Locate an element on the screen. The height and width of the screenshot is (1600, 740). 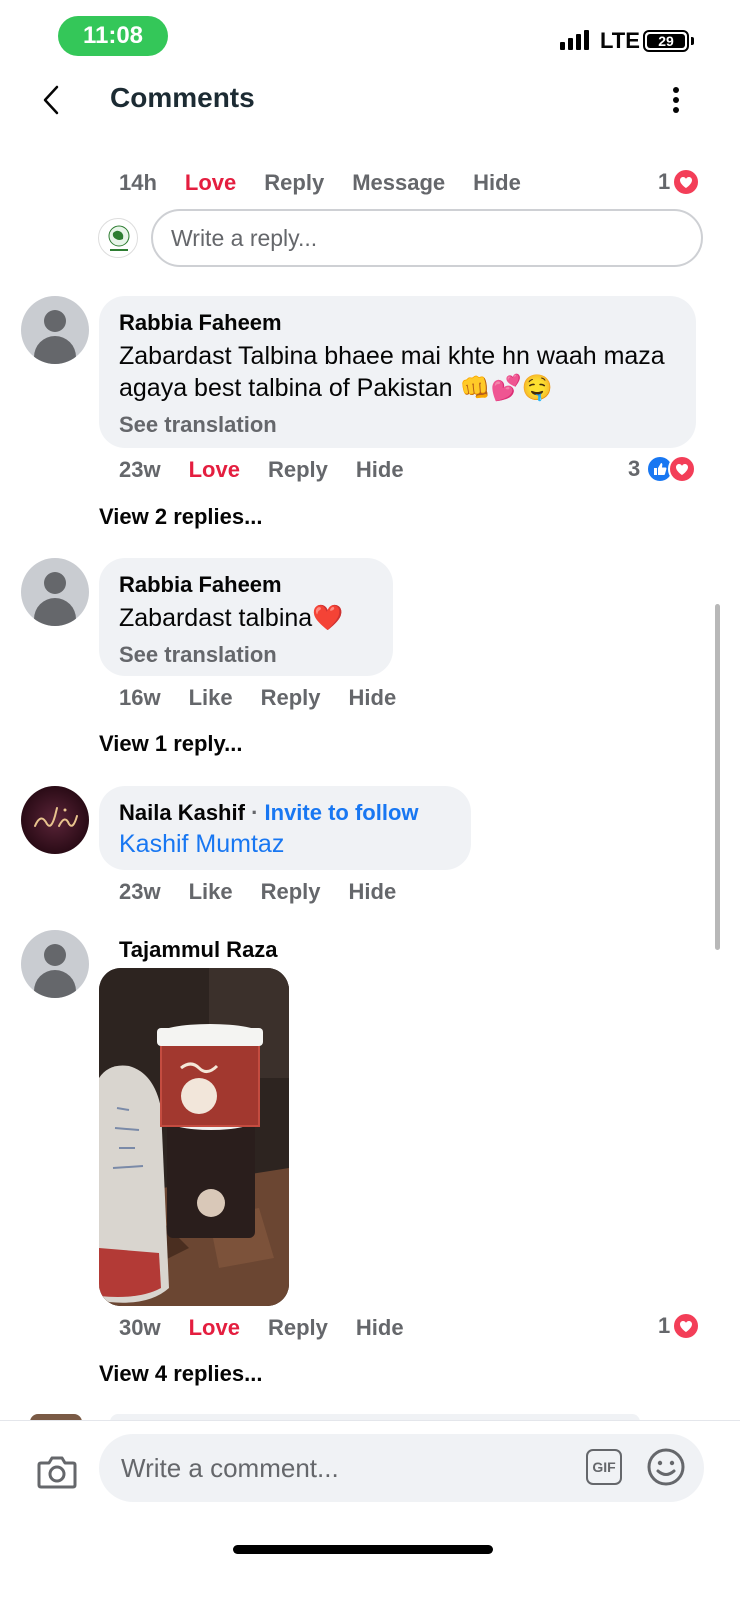
comment-time: 14h is located at coordinates (138, 182).